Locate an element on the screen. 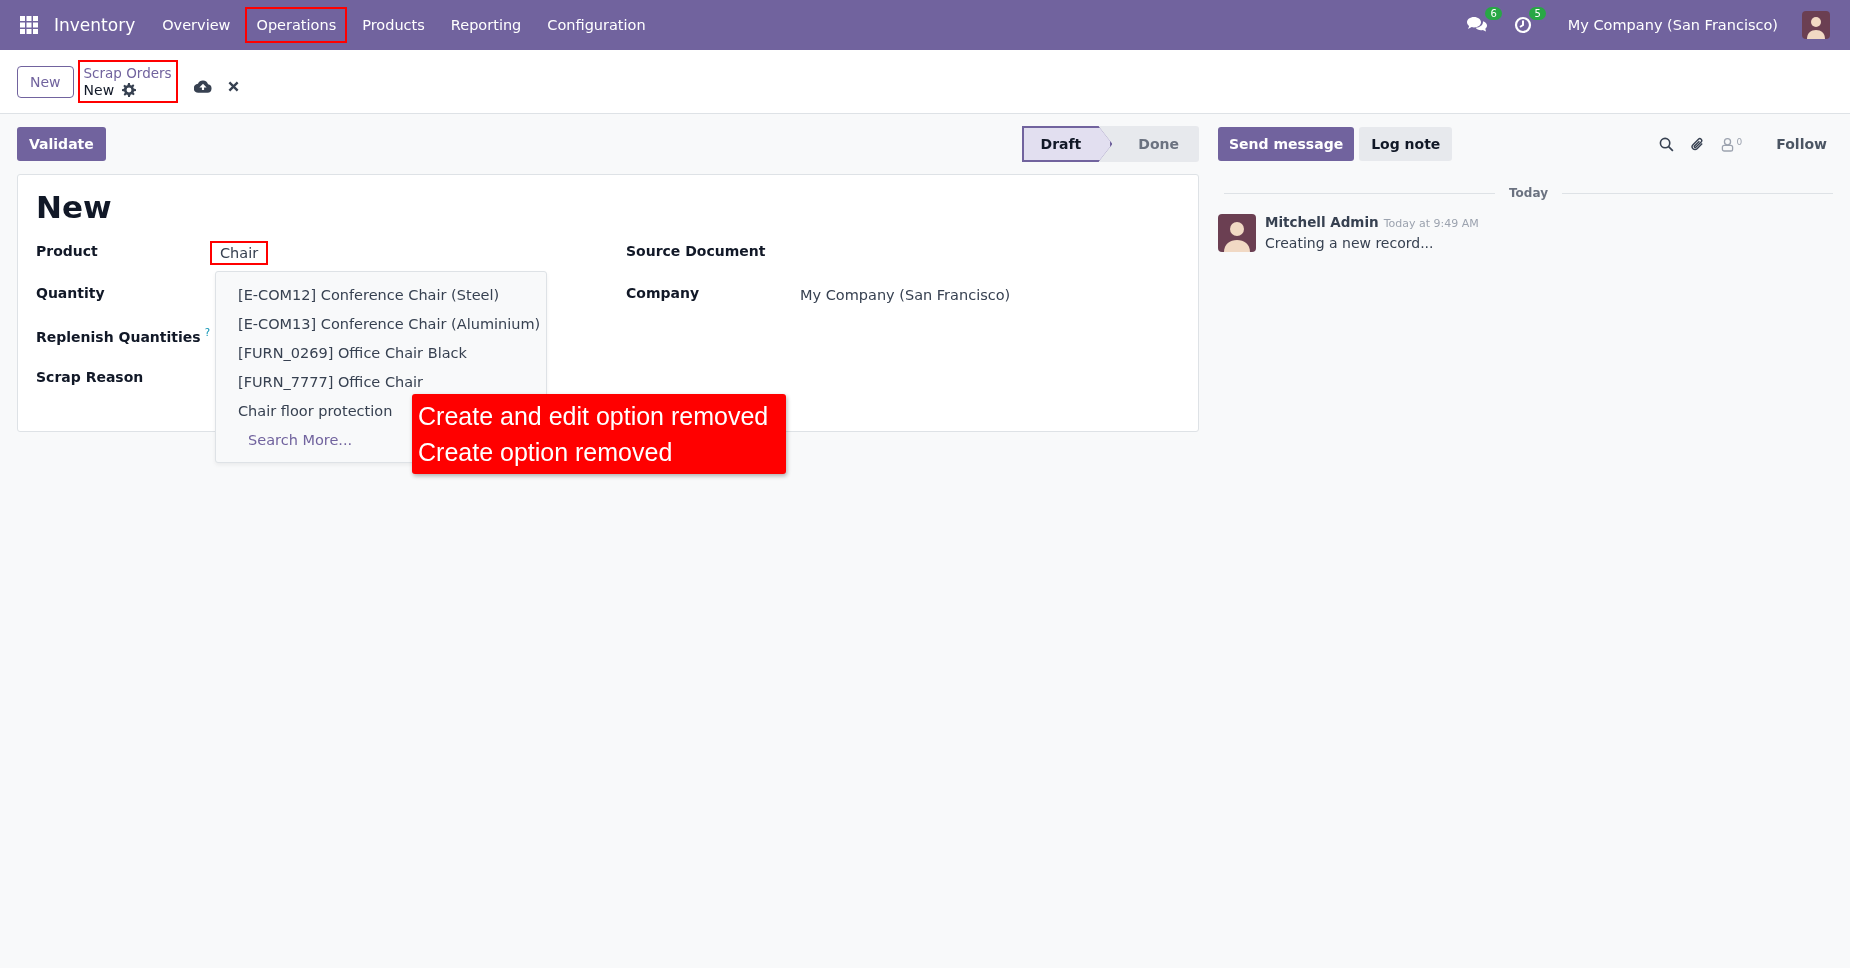 The image size is (1850, 968). menu-item: Operations is located at coordinates (296, 25).